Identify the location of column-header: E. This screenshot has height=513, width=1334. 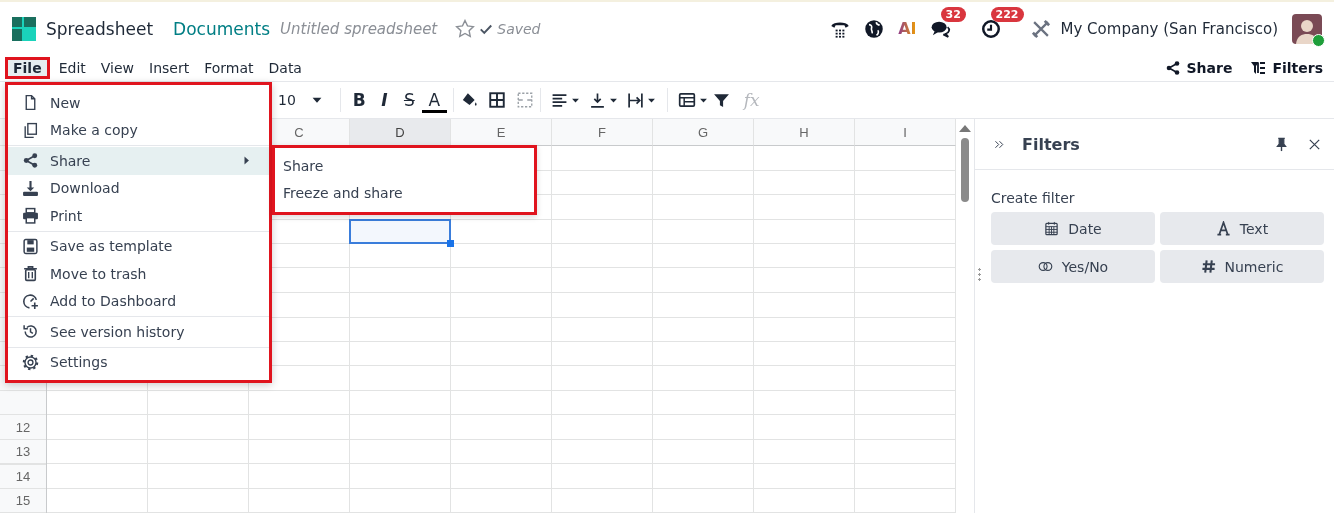
(501, 132).